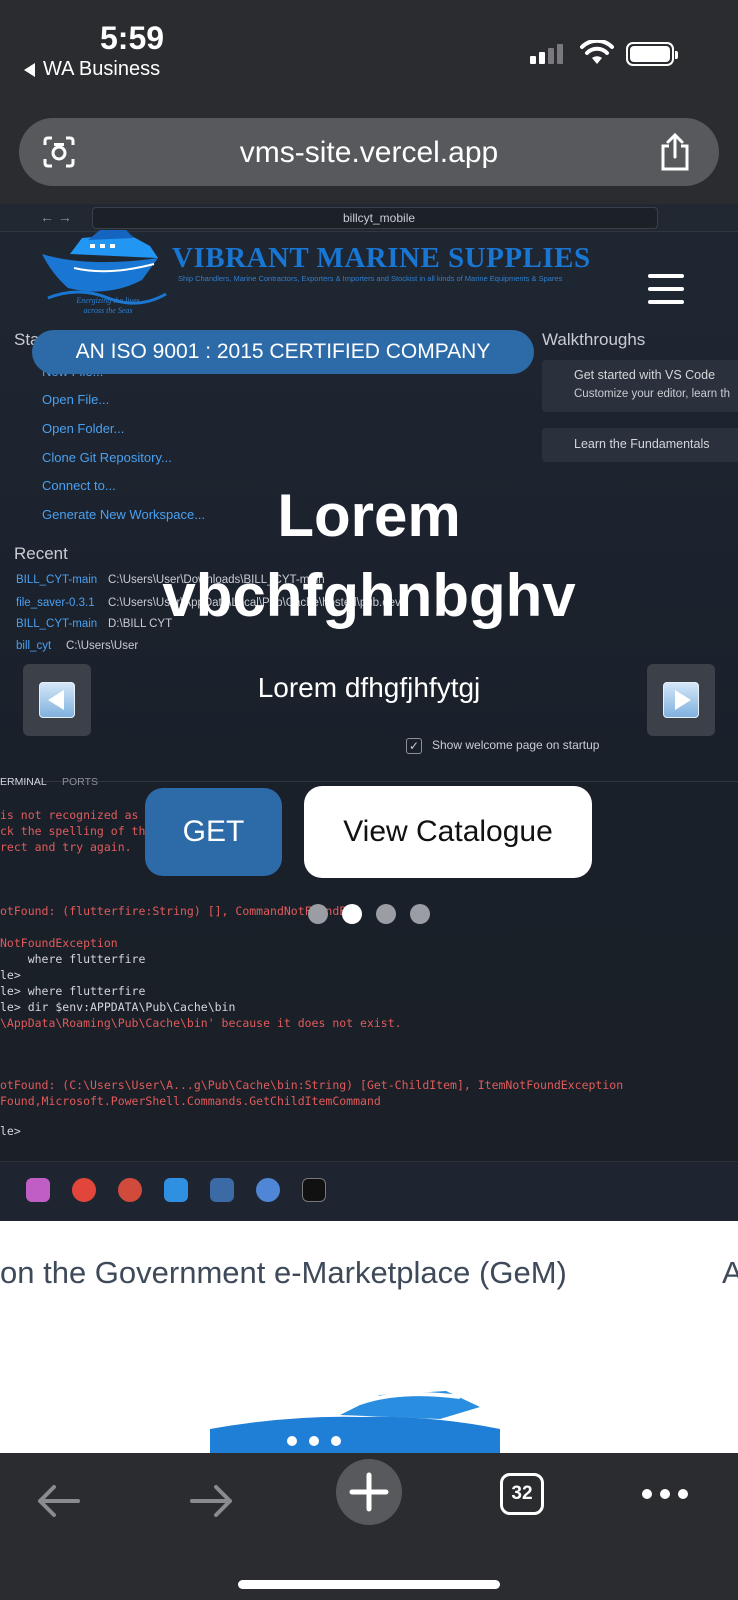  Describe the element at coordinates (597, 52) in the screenshot. I see `wifi-icon` at that location.